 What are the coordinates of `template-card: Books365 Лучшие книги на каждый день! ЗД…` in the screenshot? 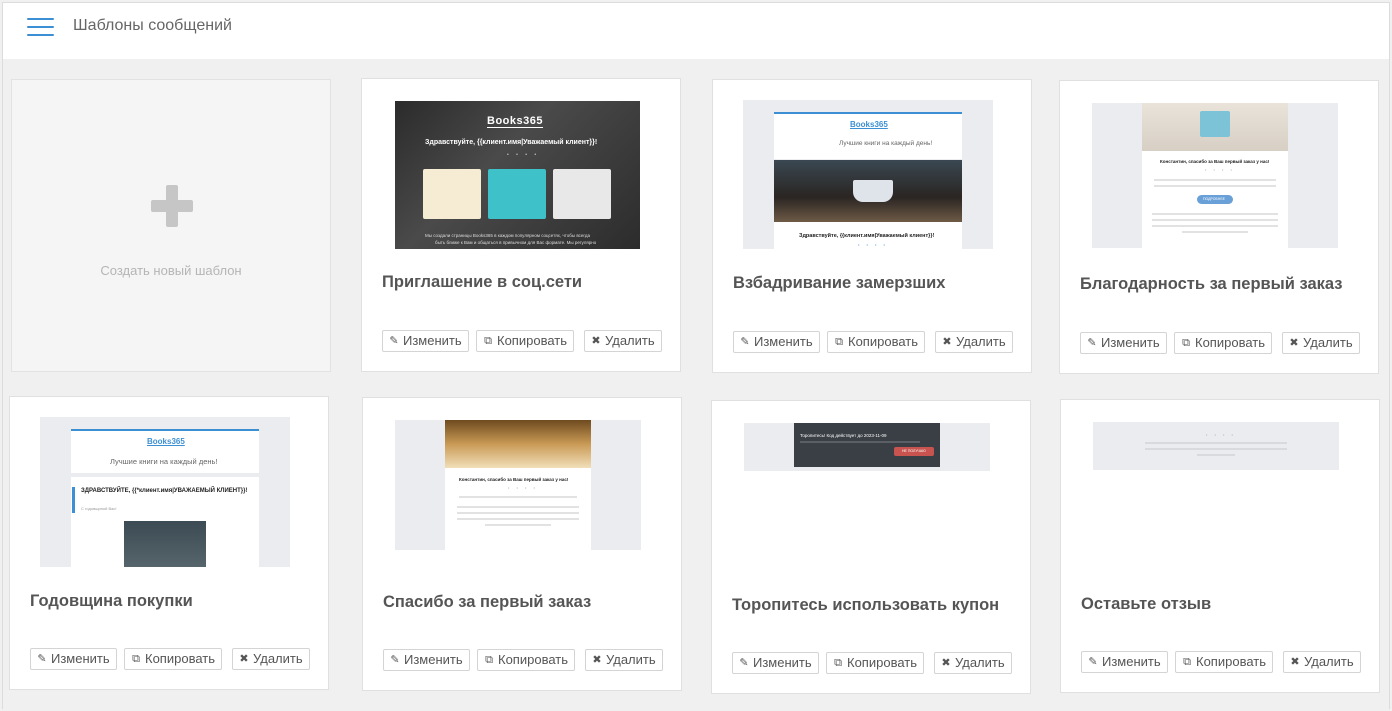 It's located at (169, 543).